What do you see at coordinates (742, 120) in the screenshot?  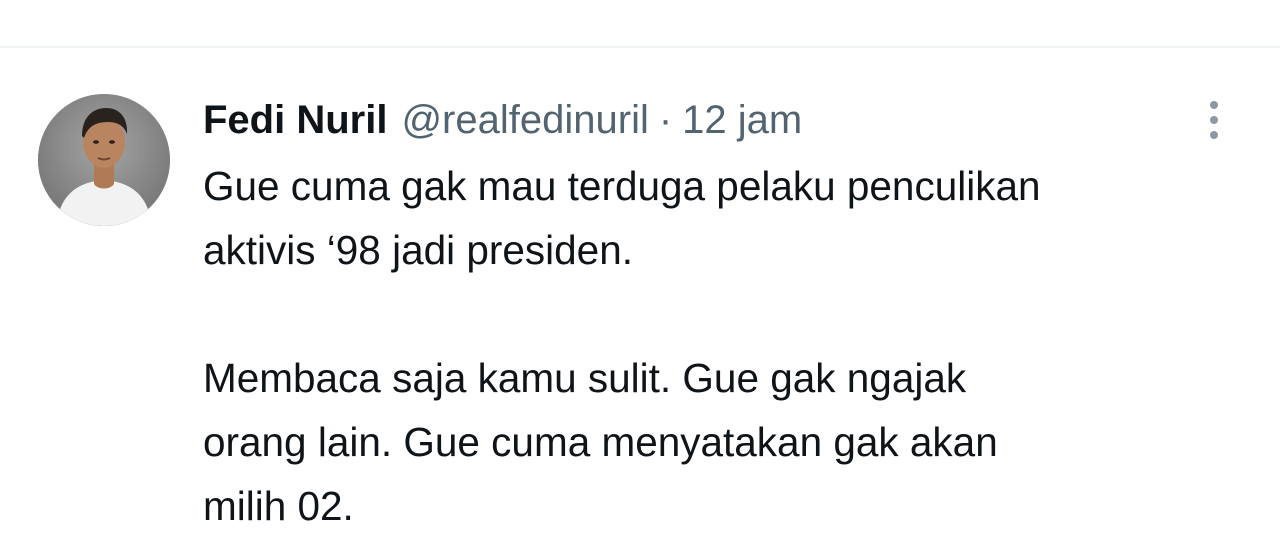 I see `tweet-timestamp: 12 jam` at bounding box center [742, 120].